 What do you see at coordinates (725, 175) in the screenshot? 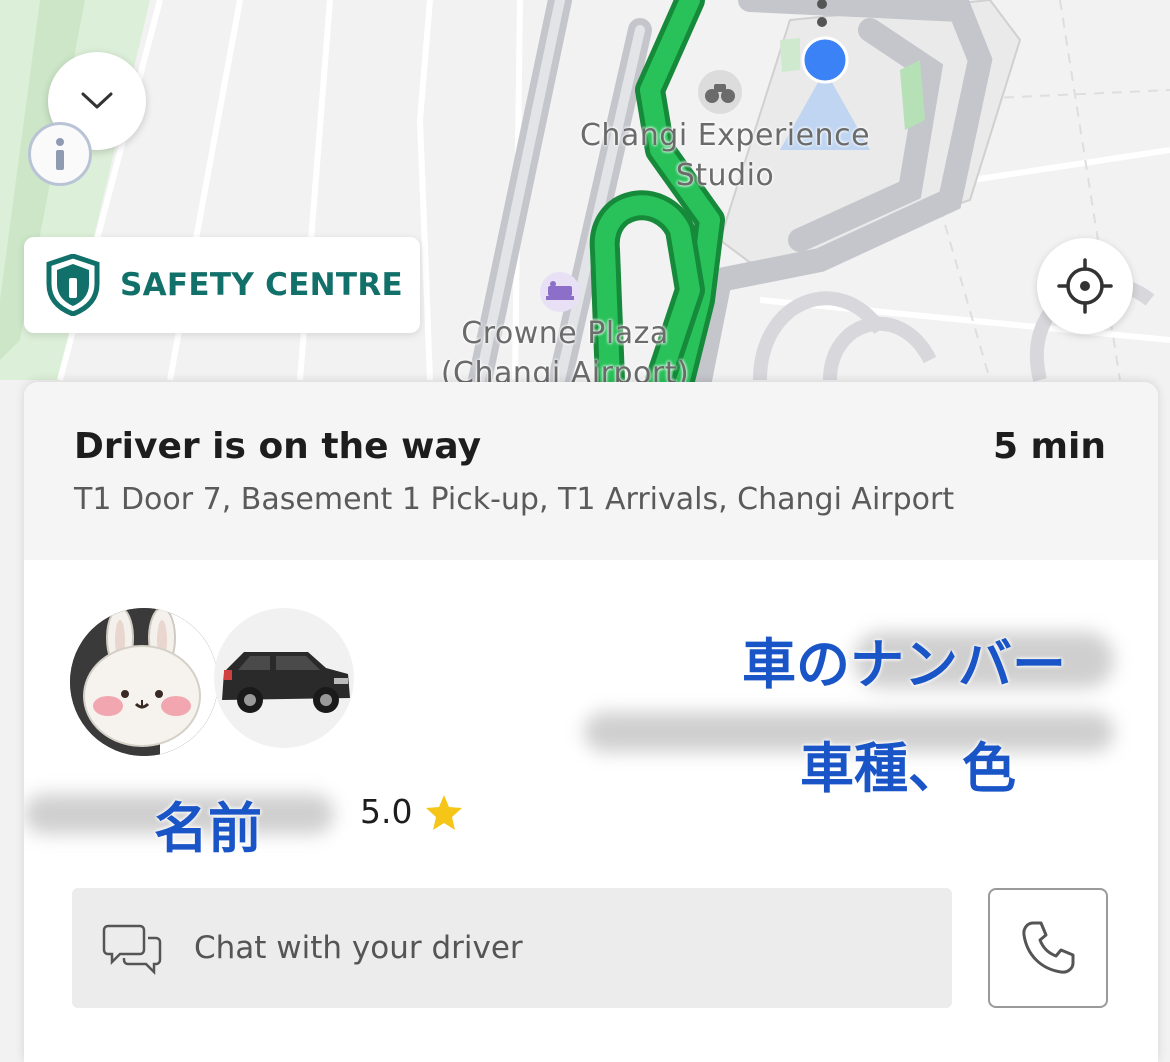
I see `poi-label-line2: Studio` at bounding box center [725, 175].